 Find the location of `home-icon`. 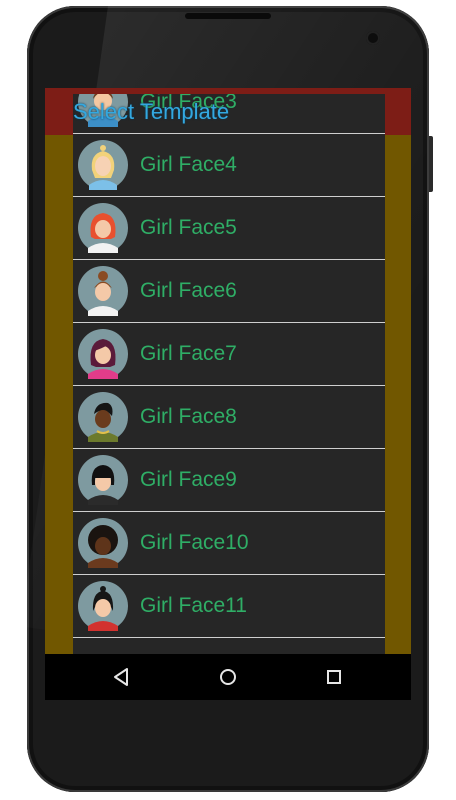

home-icon is located at coordinates (228, 677).